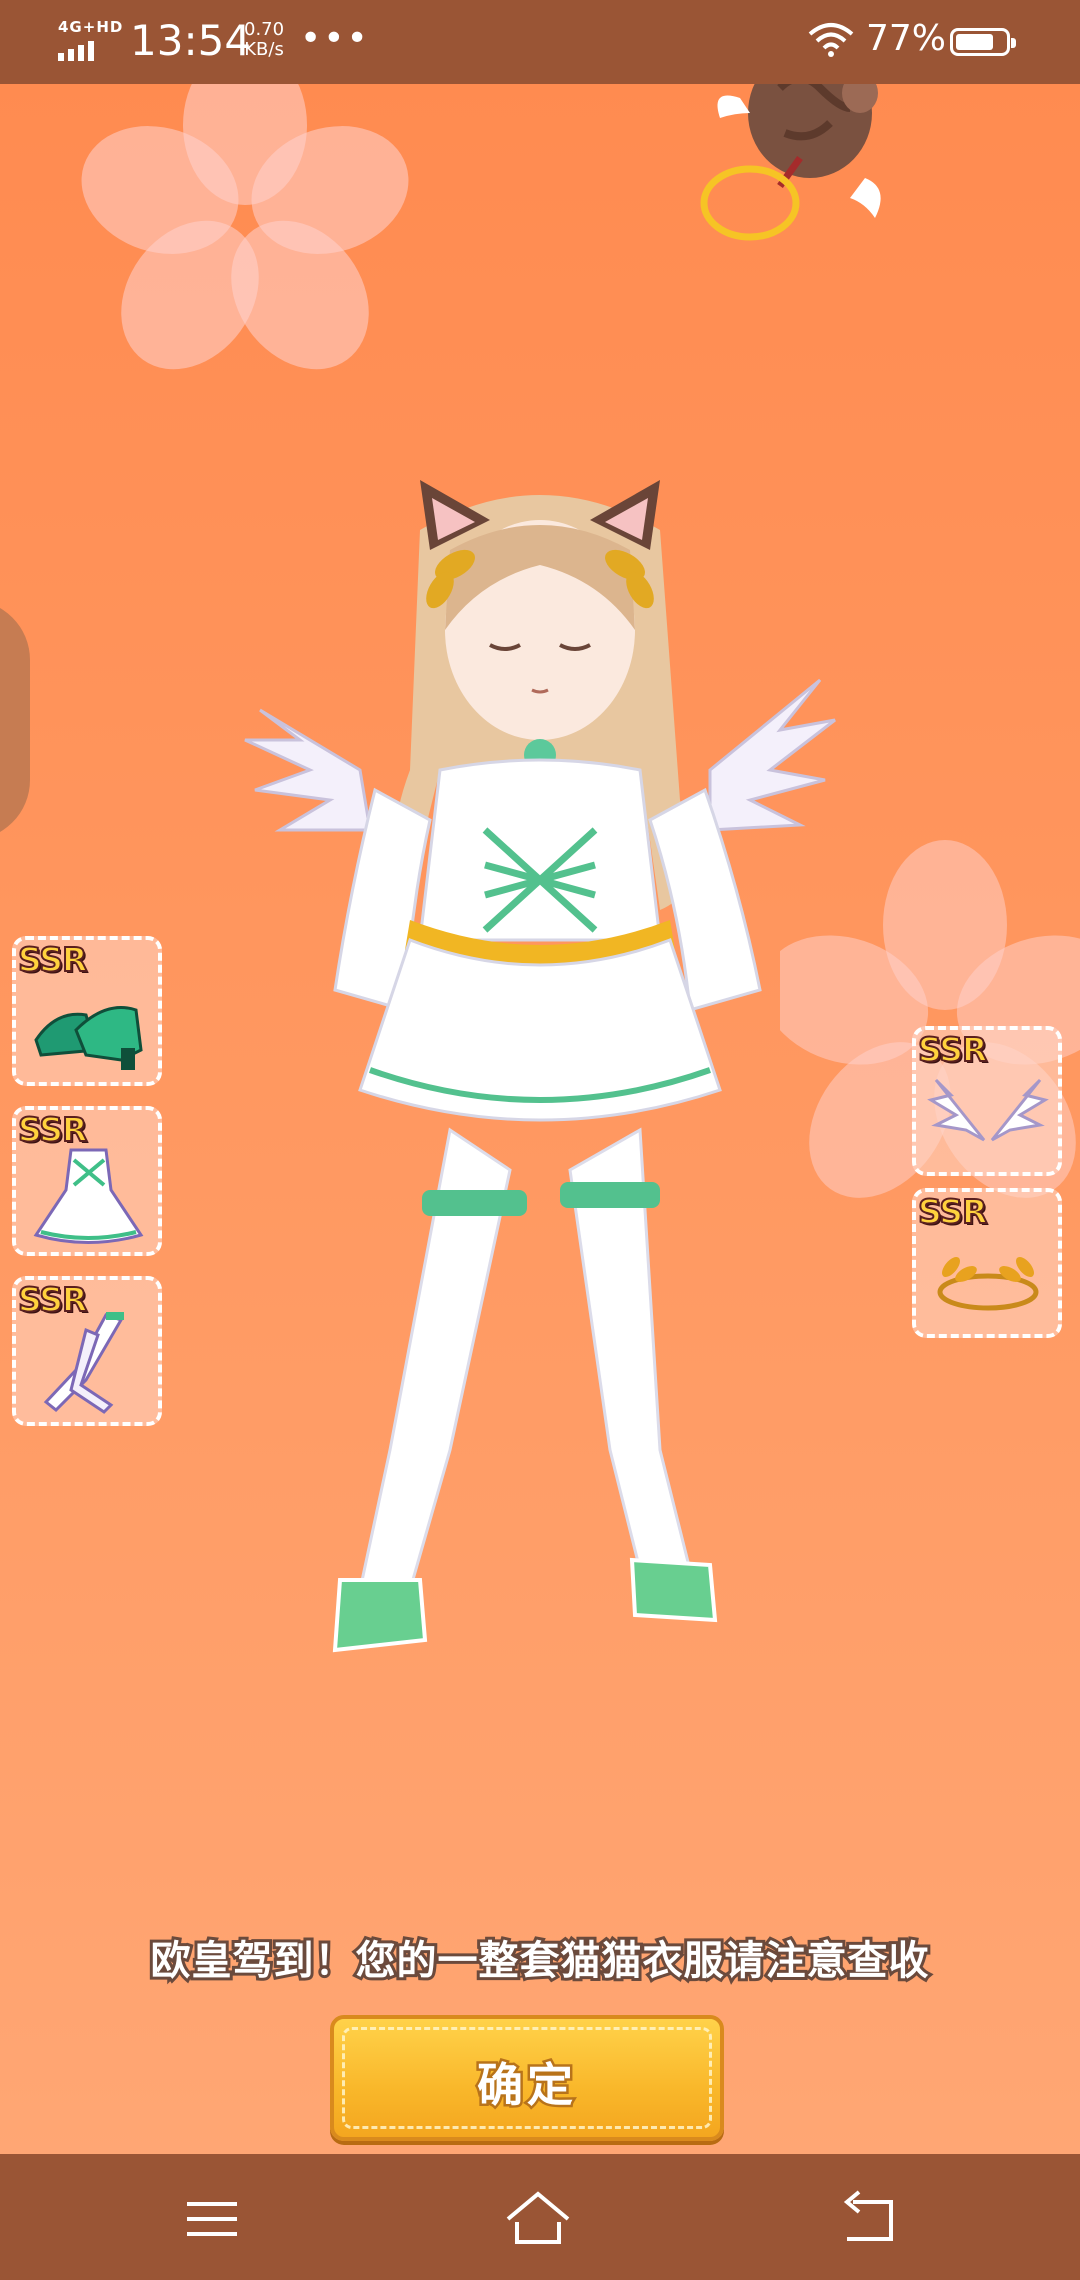  I want to click on confirm-button: 确定, so click(527, 2078).